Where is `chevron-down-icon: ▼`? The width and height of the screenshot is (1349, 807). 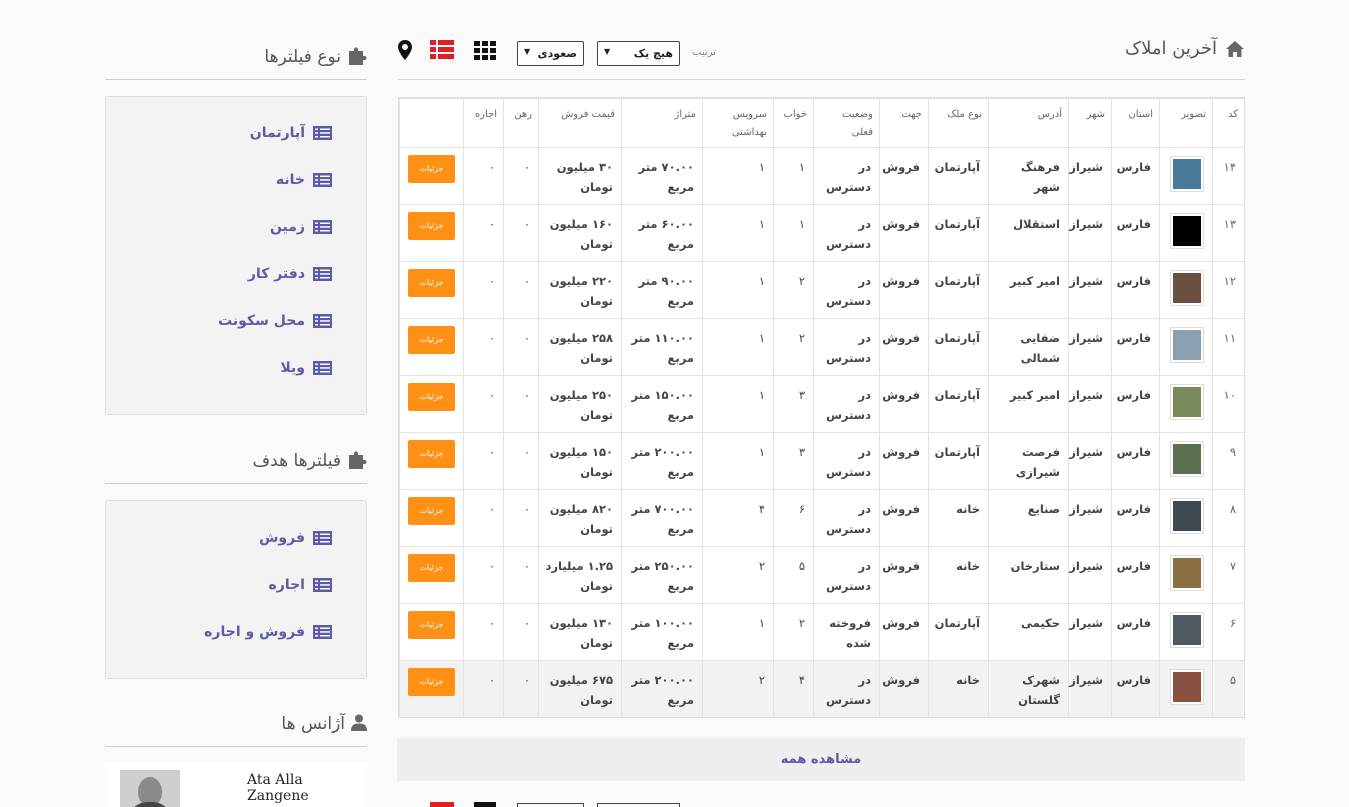 chevron-down-icon: ▼ is located at coordinates (527, 51).